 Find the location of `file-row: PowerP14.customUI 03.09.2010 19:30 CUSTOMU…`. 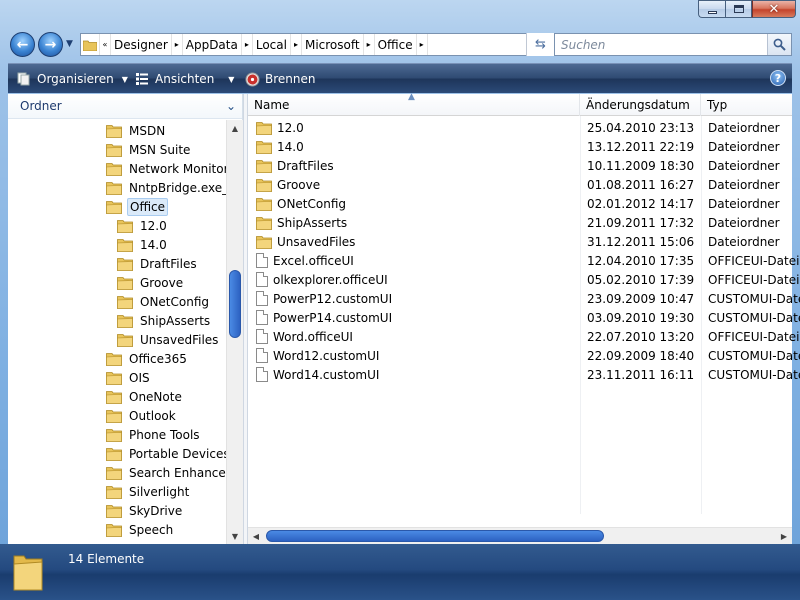

file-row: PowerP14.customUI 03.09.2010 19:30 CUSTOMU… is located at coordinates (524, 317).